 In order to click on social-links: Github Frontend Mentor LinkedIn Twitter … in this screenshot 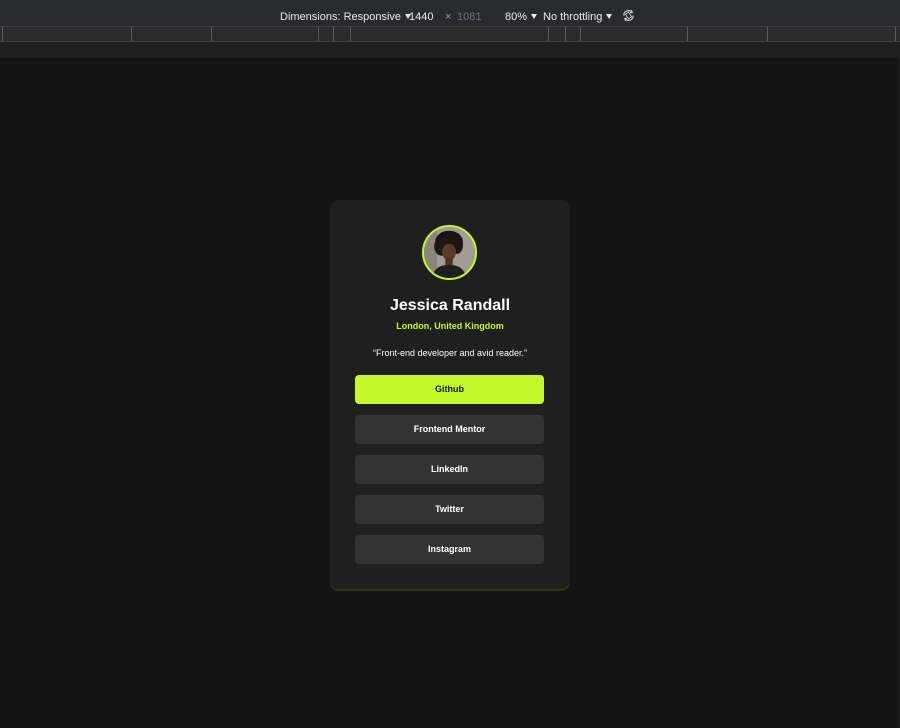, I will do `click(449, 475)`.